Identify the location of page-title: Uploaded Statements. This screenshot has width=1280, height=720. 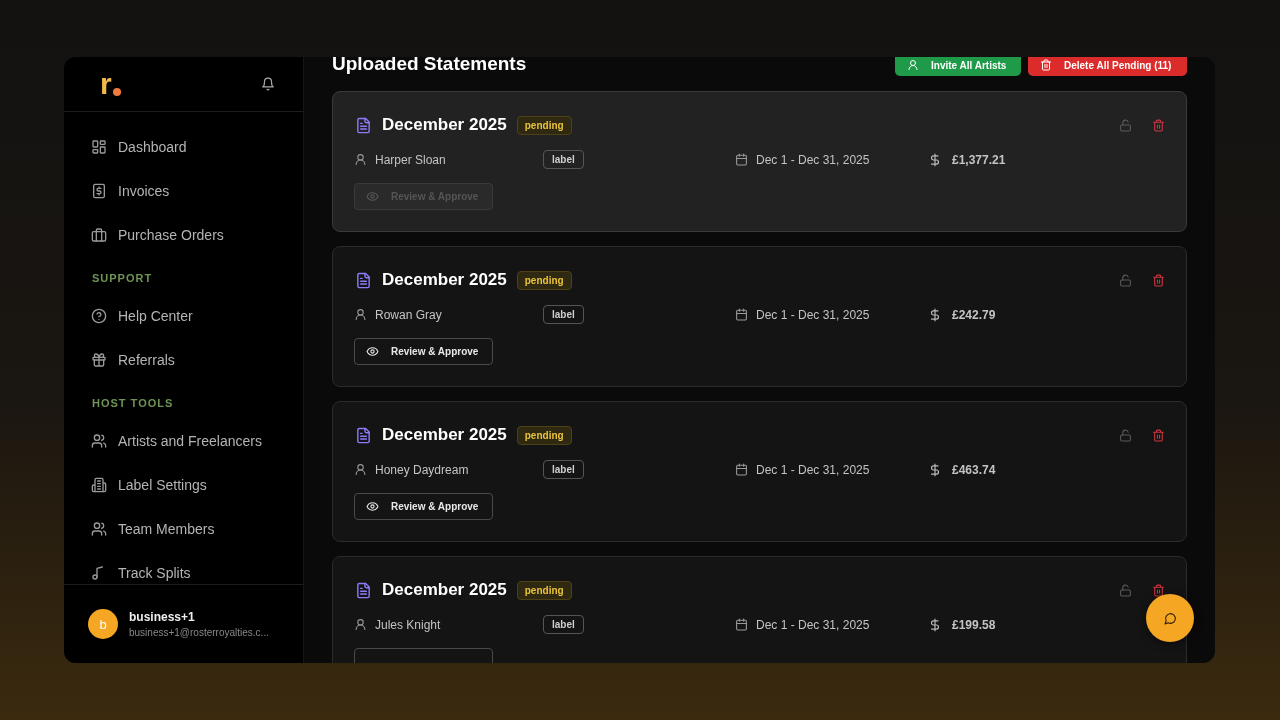
(429, 66).